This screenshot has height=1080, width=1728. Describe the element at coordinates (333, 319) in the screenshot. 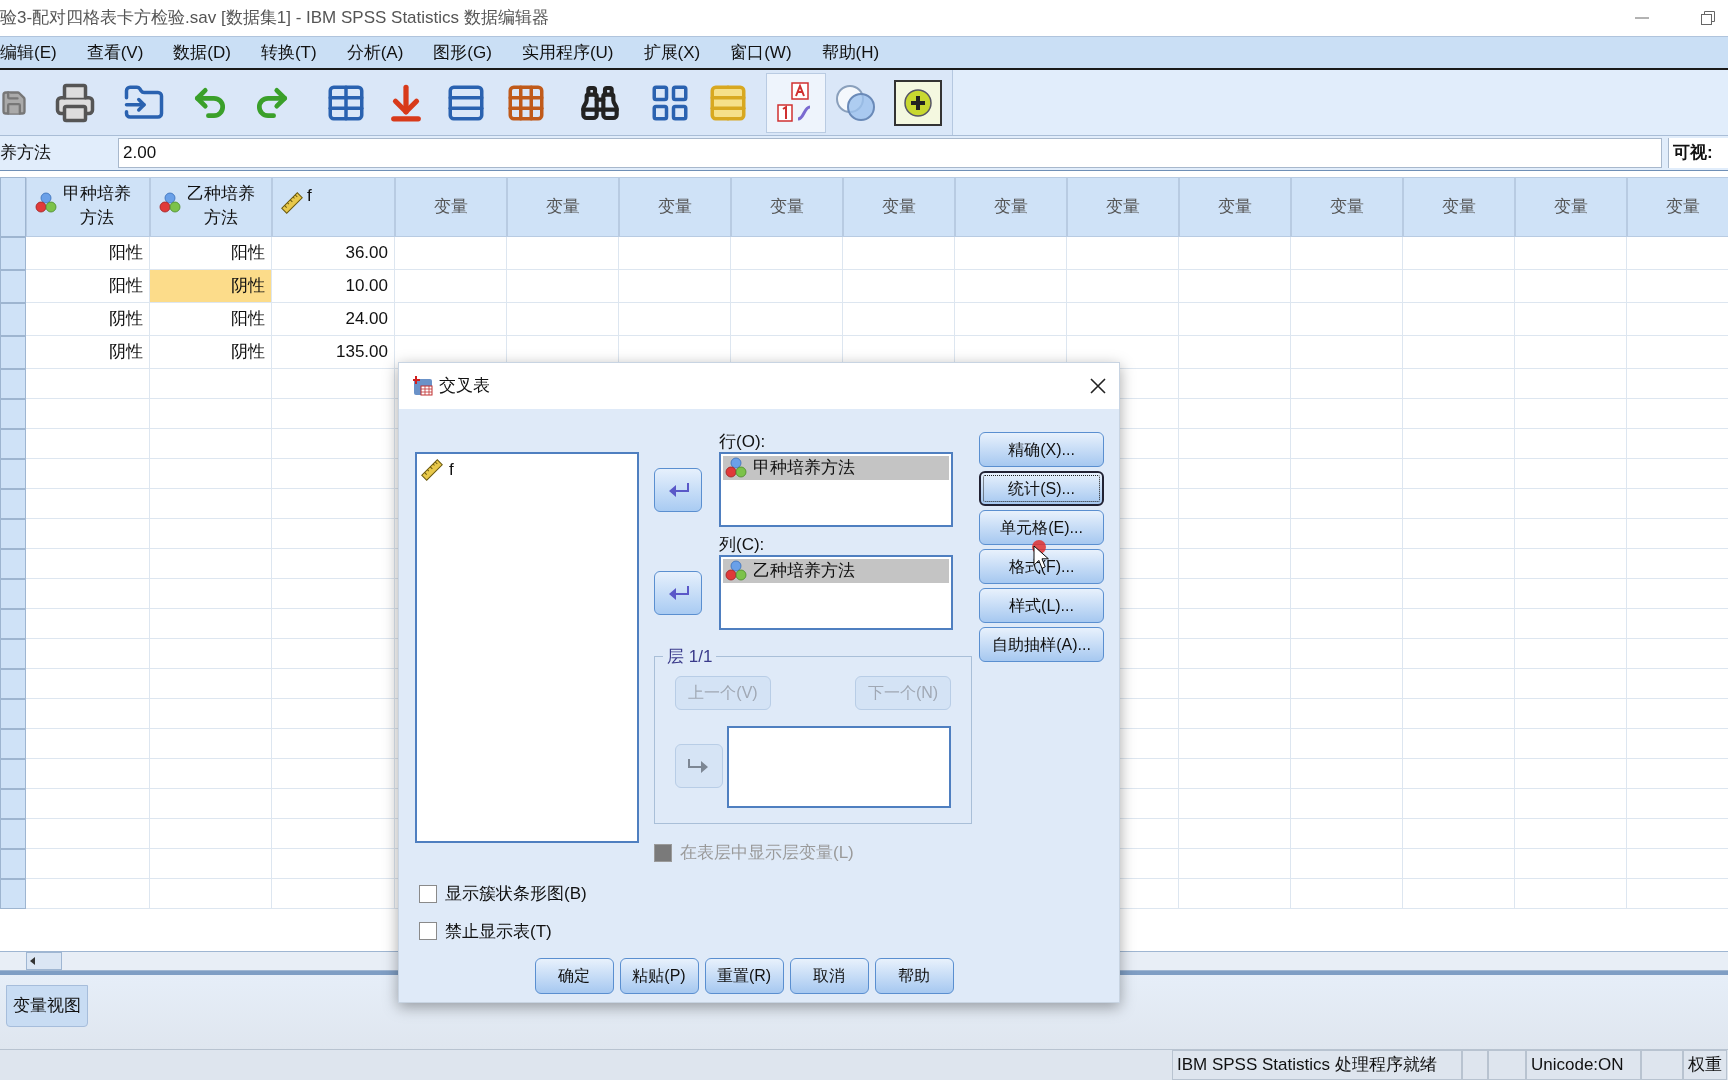

I see `table-cell: 24.00` at that location.